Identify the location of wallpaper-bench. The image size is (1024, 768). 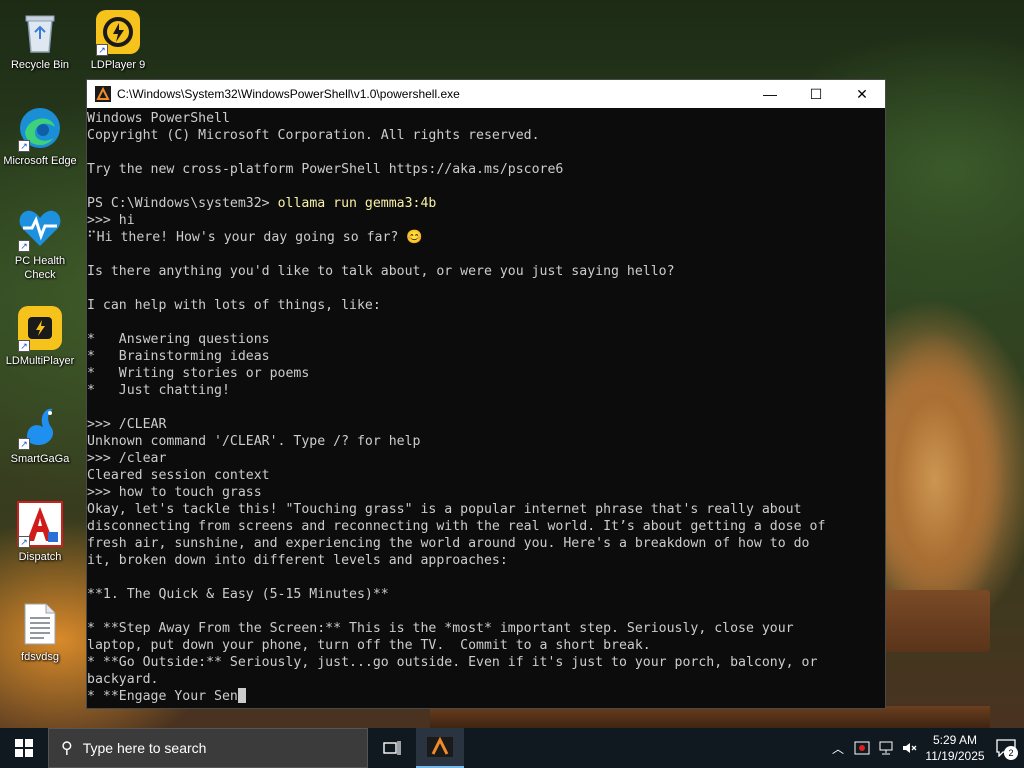
(935, 621).